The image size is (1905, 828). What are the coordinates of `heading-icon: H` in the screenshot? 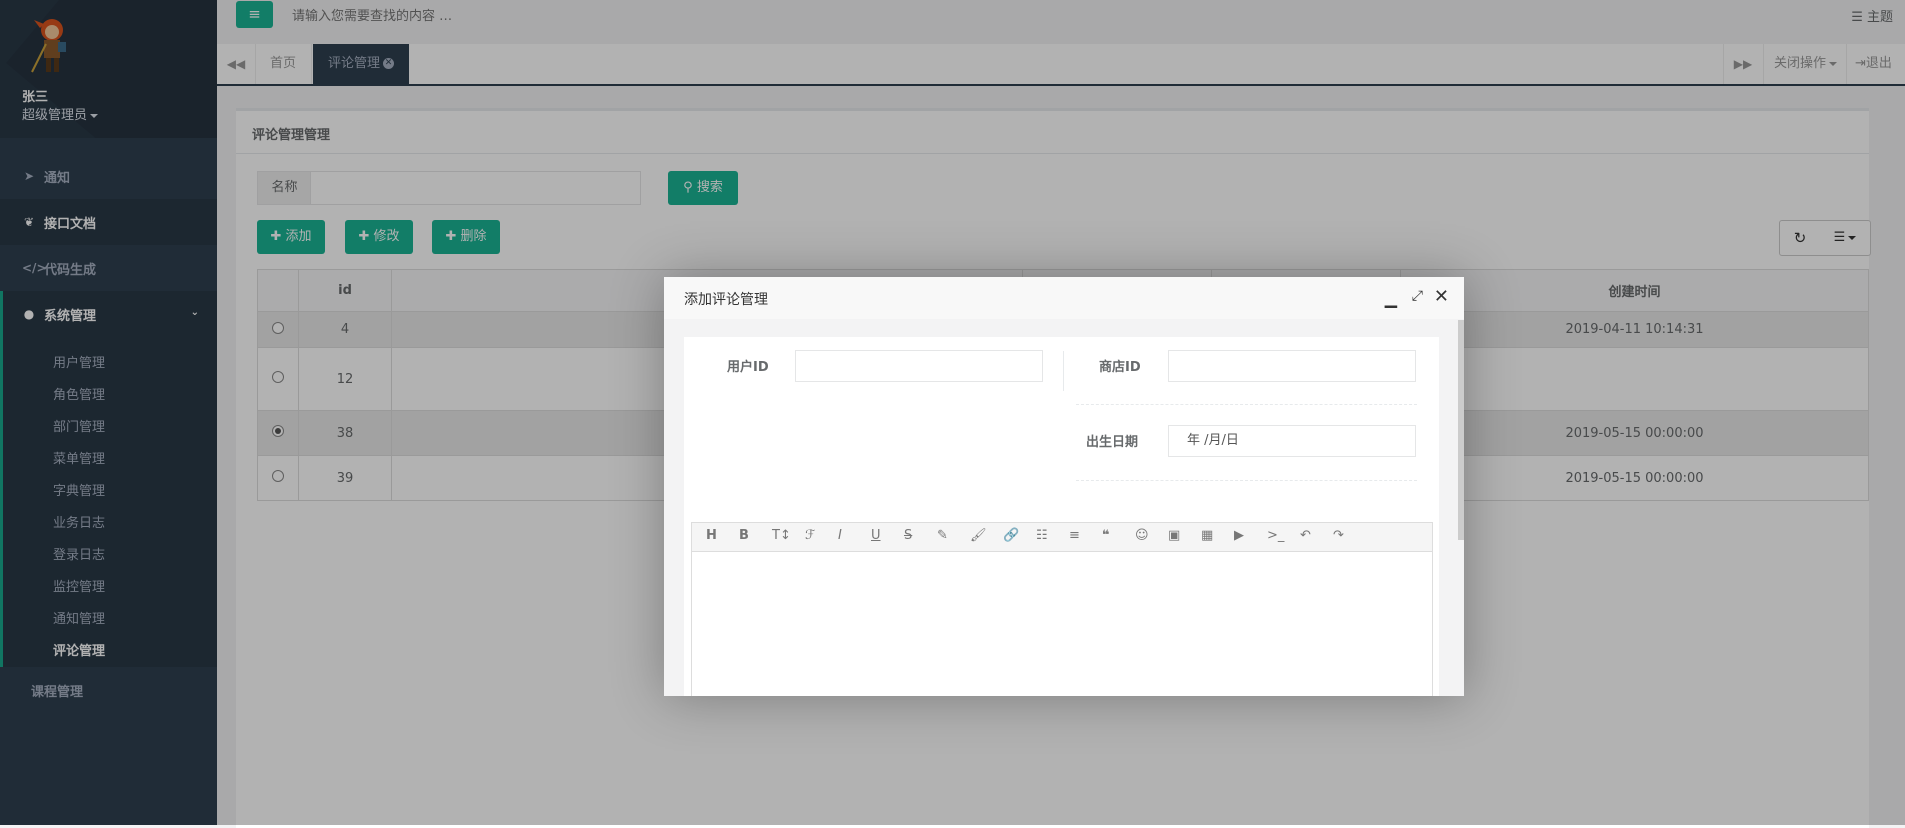 It's located at (711, 535).